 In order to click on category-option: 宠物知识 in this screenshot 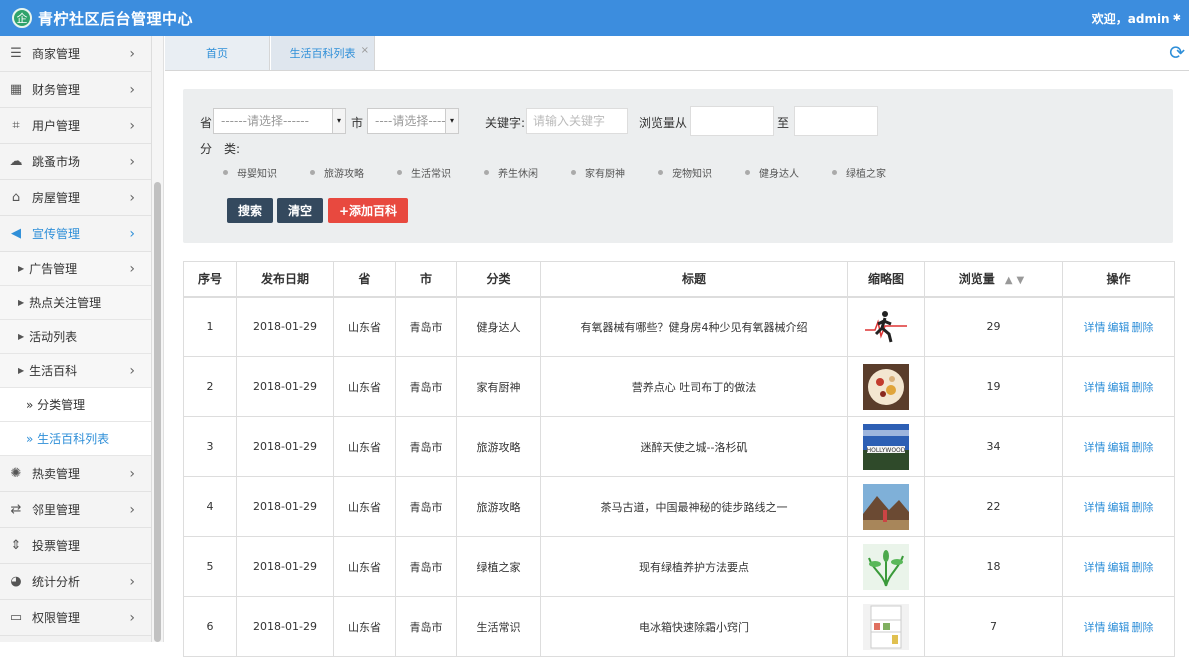, I will do `click(701, 172)`.